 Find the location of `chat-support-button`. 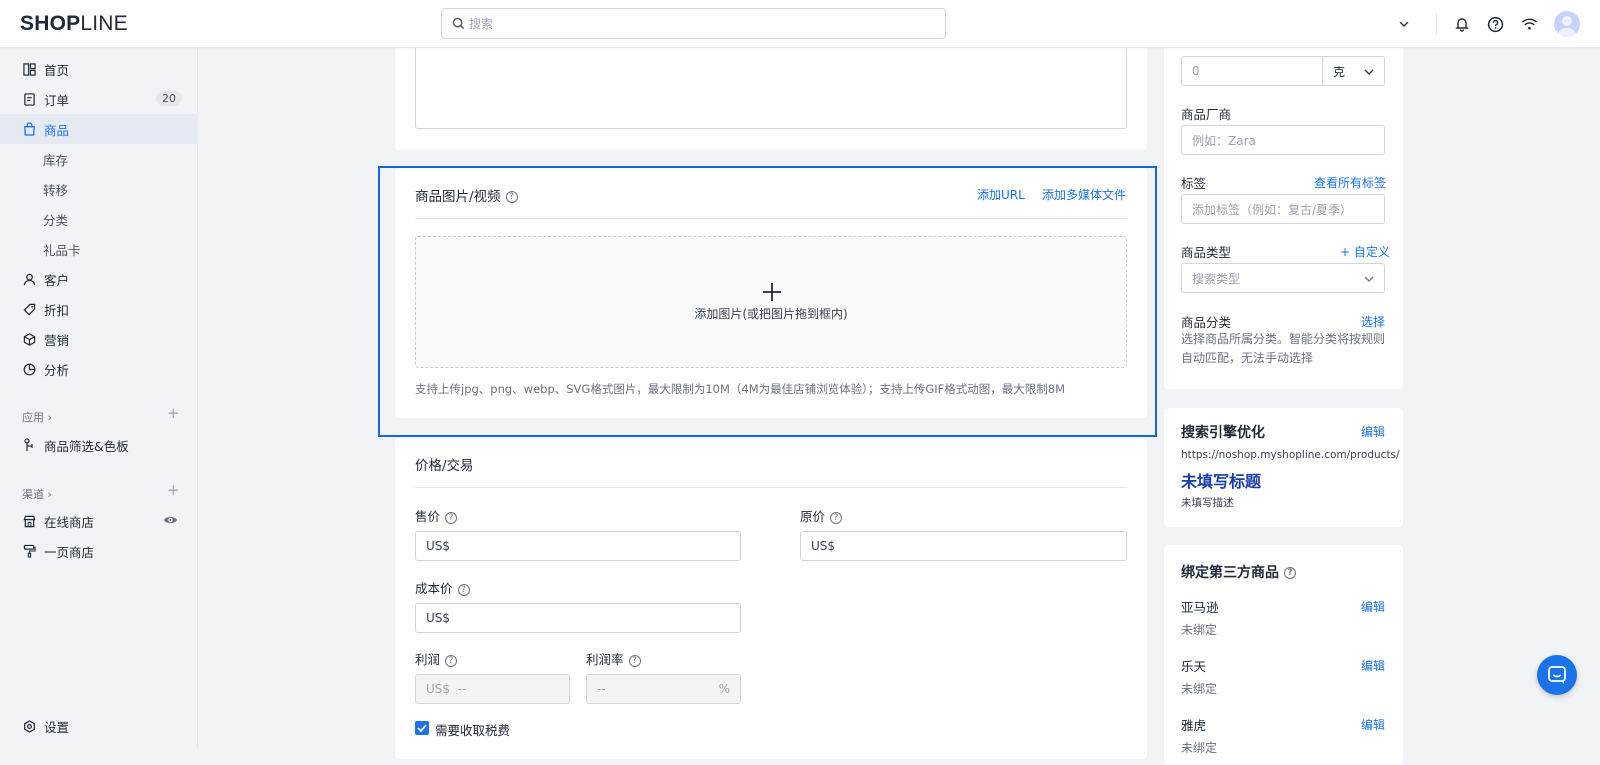

chat-support-button is located at coordinates (1557, 675).